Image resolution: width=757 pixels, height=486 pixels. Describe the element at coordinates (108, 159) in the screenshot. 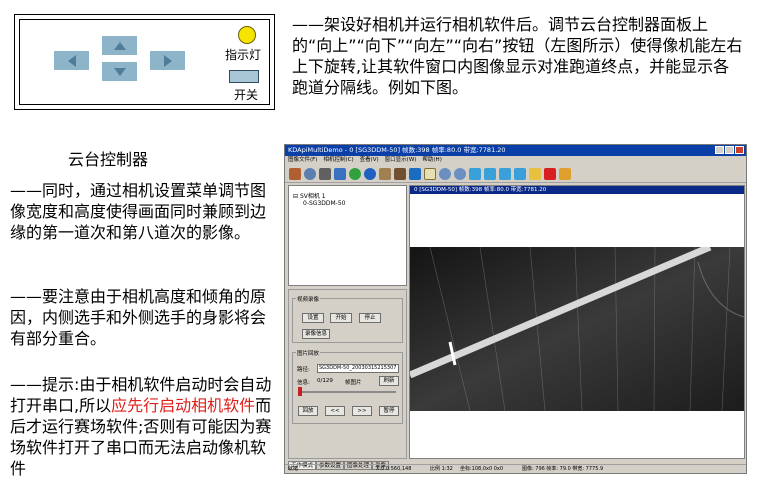

I see `ptz-caption: 云台控制器` at that location.